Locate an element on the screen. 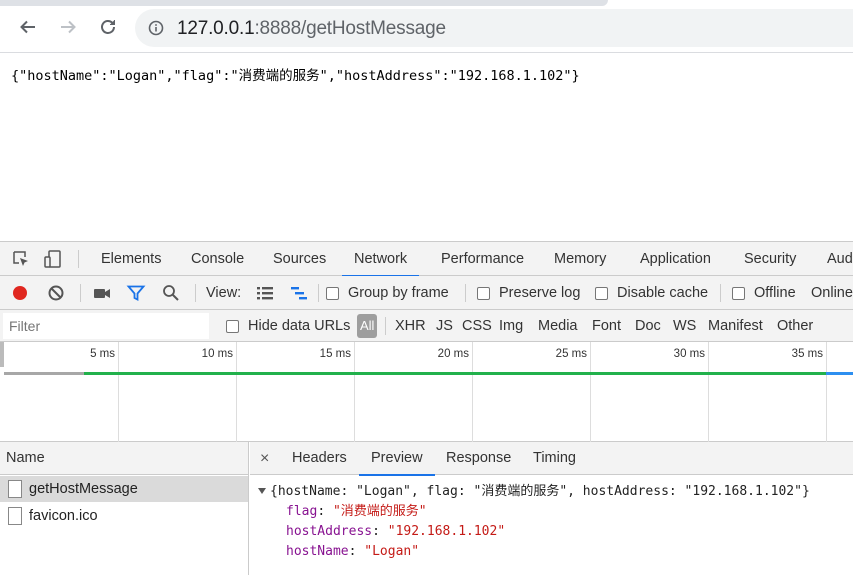 This screenshot has width=853, height=575. timeline-download-bar is located at coordinates (839, 373).